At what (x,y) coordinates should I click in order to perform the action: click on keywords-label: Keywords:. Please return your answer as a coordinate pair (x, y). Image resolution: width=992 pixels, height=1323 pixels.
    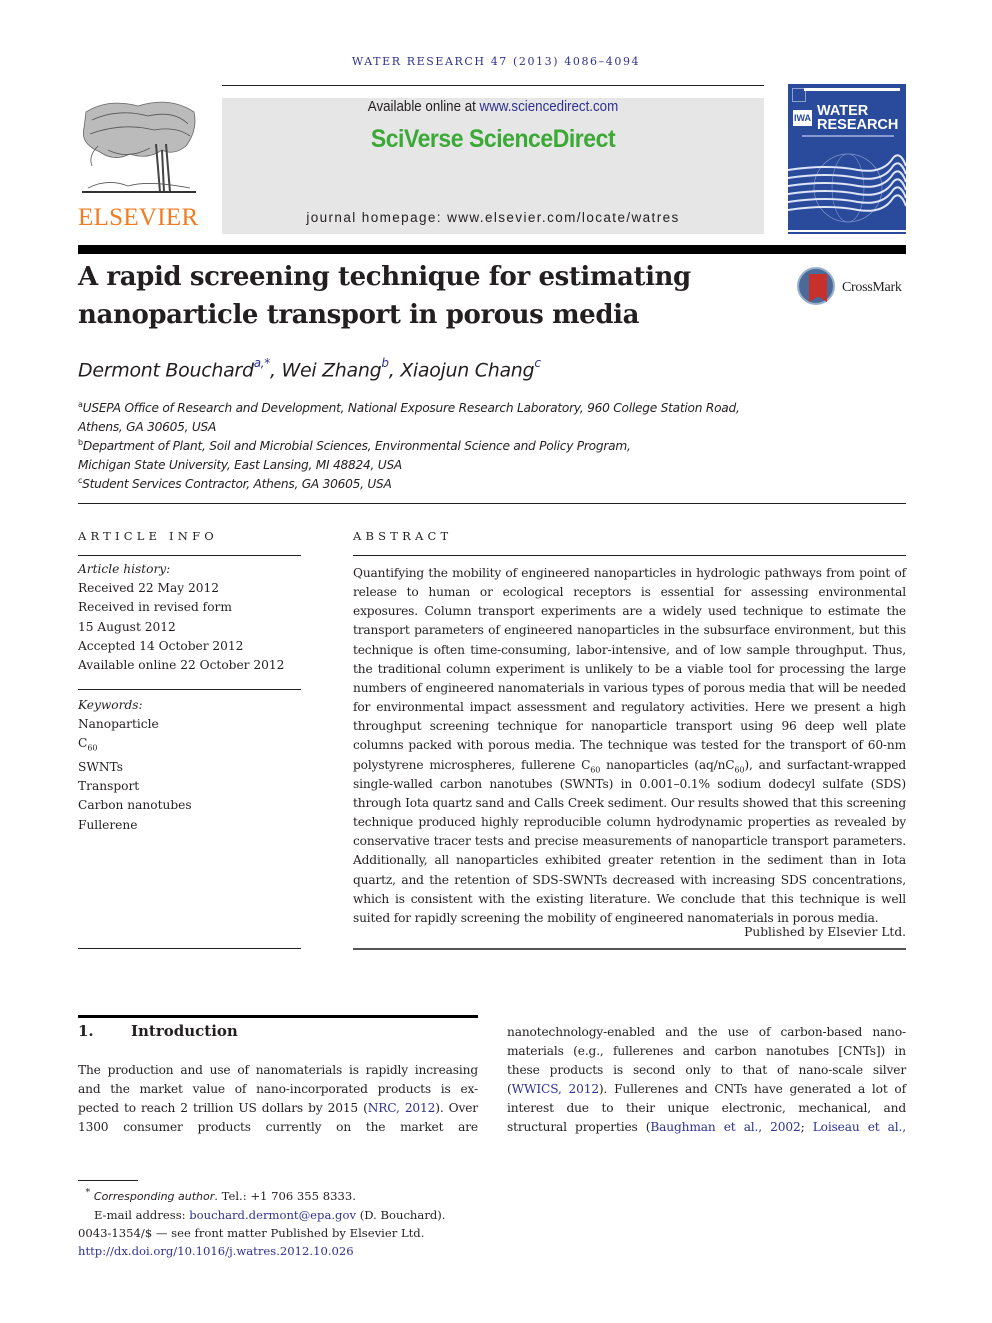
    Looking at the image, I should click on (110, 705).